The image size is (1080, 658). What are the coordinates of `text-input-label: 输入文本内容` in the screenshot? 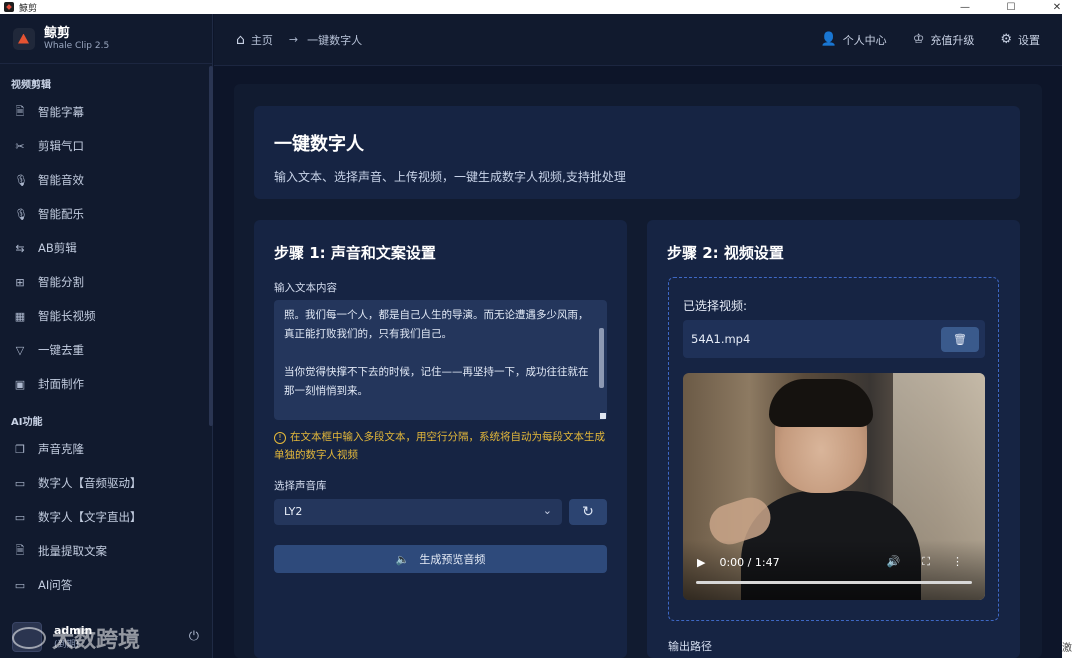 It's located at (305, 288).